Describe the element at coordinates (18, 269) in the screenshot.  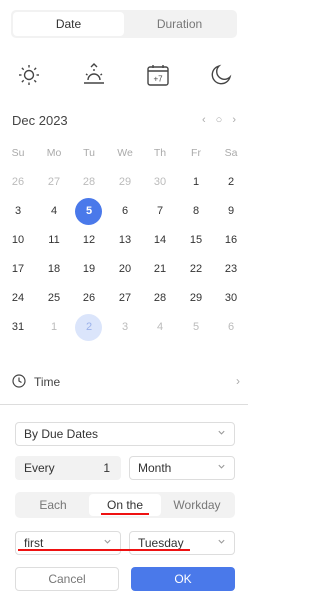
I see `day-cell: 17` at that location.